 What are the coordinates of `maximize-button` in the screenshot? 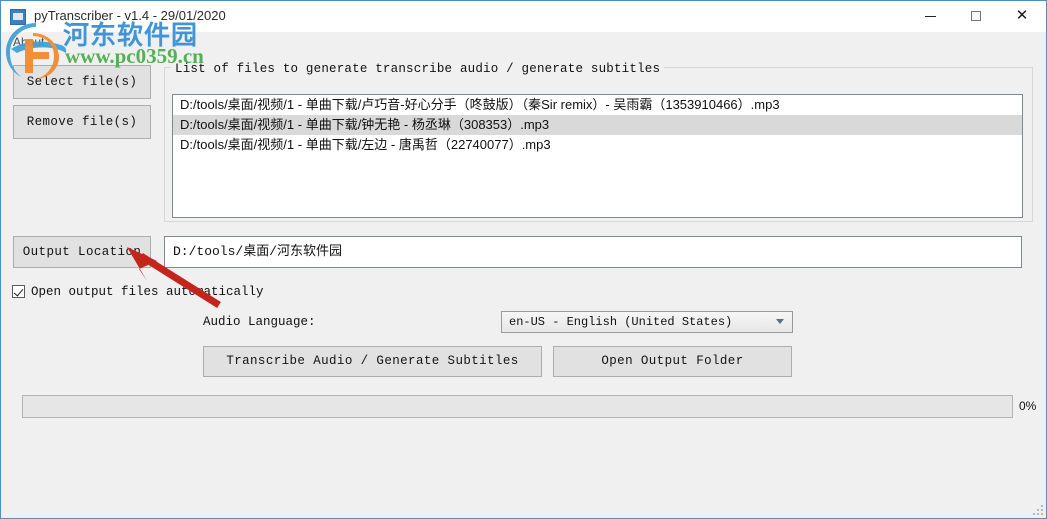 It's located at (976, 16).